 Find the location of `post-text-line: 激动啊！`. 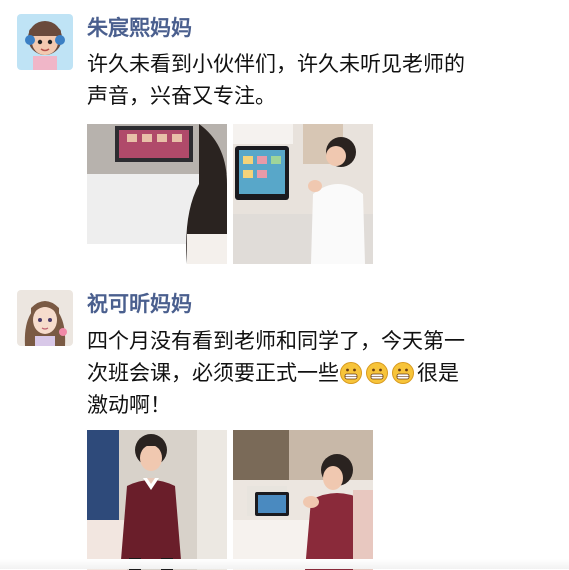

post-text-line: 激动啊！ is located at coordinates (129, 405).